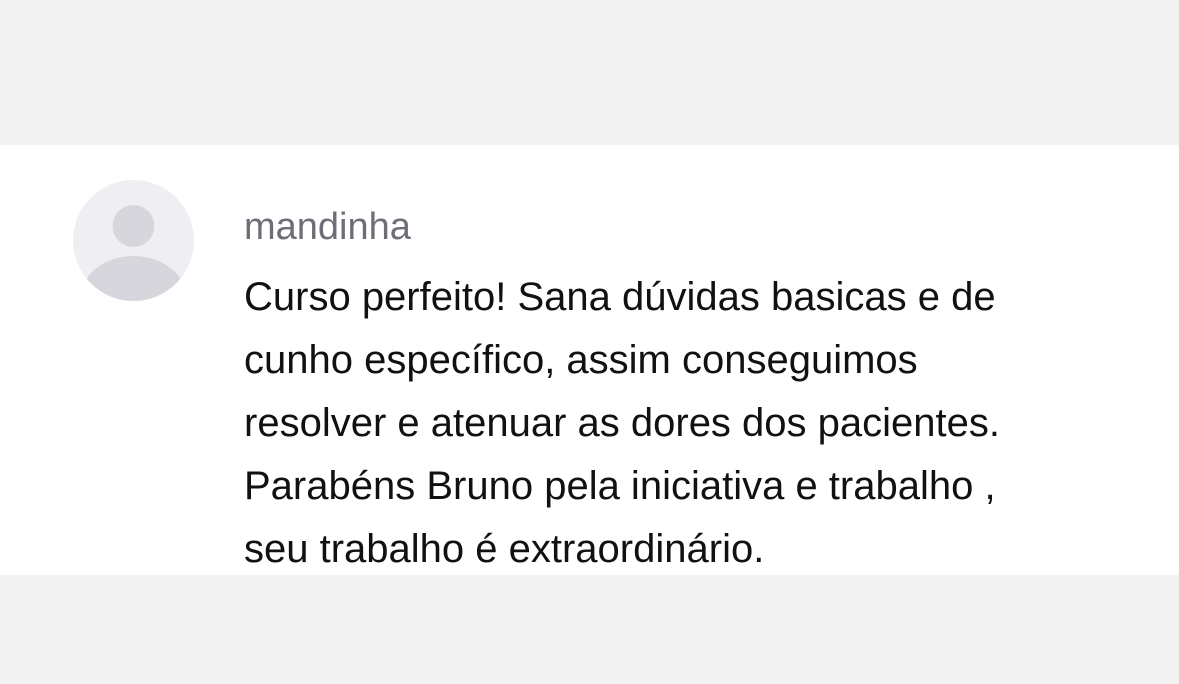  Describe the element at coordinates (694, 227) in the screenshot. I see `comment-author: mandinha` at that location.